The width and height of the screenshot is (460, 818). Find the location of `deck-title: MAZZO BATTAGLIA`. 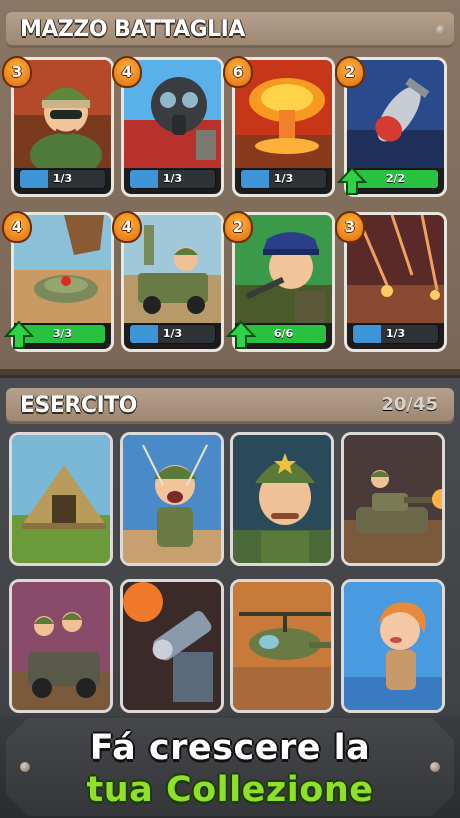

deck-title: MAZZO BATTAGLIA is located at coordinates (132, 29).